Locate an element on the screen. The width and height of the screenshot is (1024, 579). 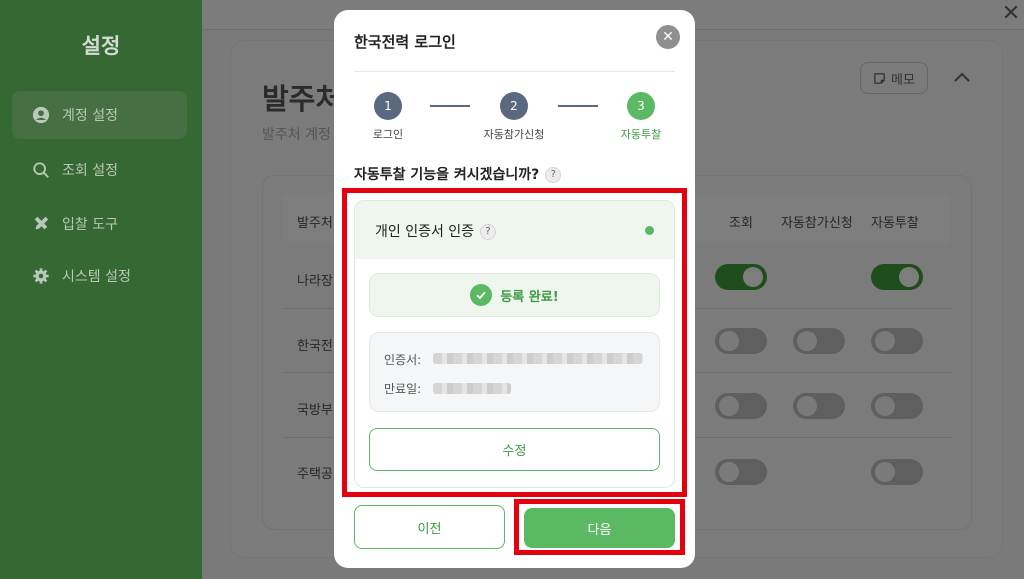
memo-icon is located at coordinates (879, 78).